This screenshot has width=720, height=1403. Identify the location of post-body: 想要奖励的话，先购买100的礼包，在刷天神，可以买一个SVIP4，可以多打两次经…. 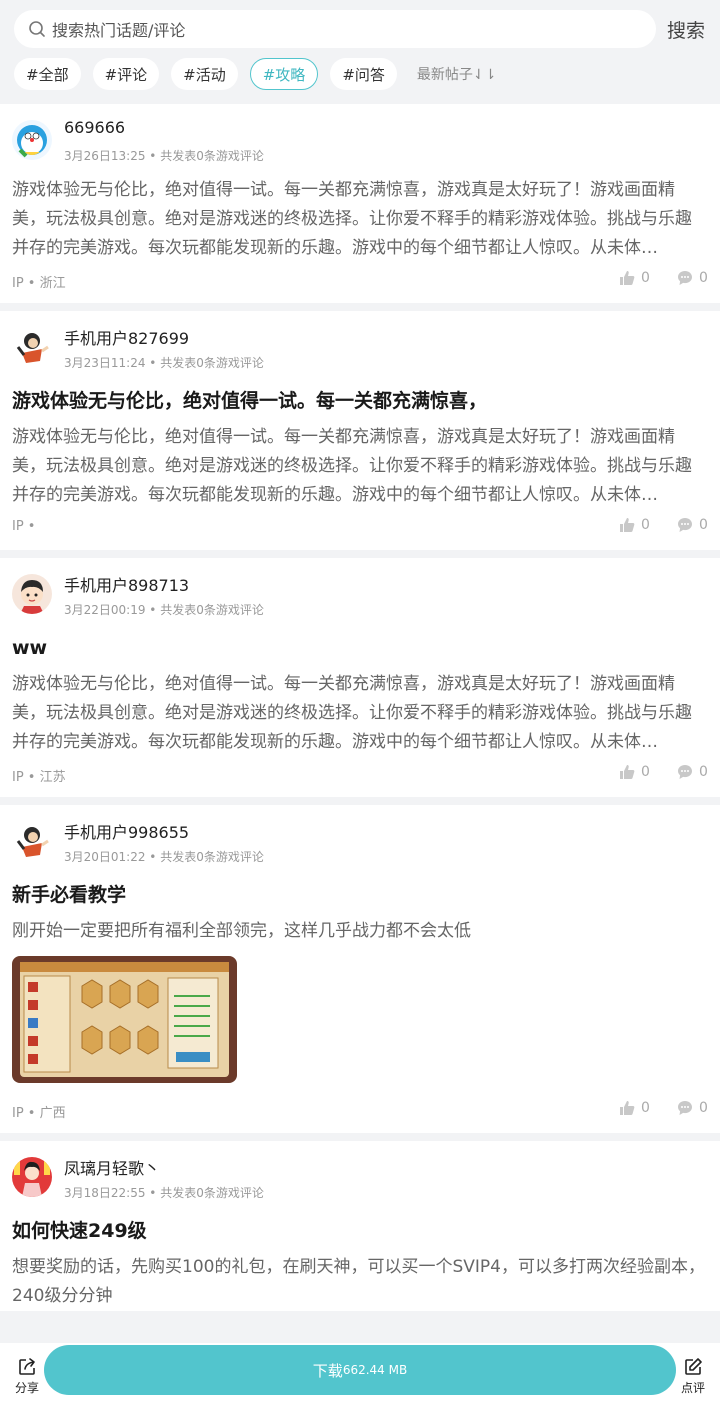
(360, 1282).